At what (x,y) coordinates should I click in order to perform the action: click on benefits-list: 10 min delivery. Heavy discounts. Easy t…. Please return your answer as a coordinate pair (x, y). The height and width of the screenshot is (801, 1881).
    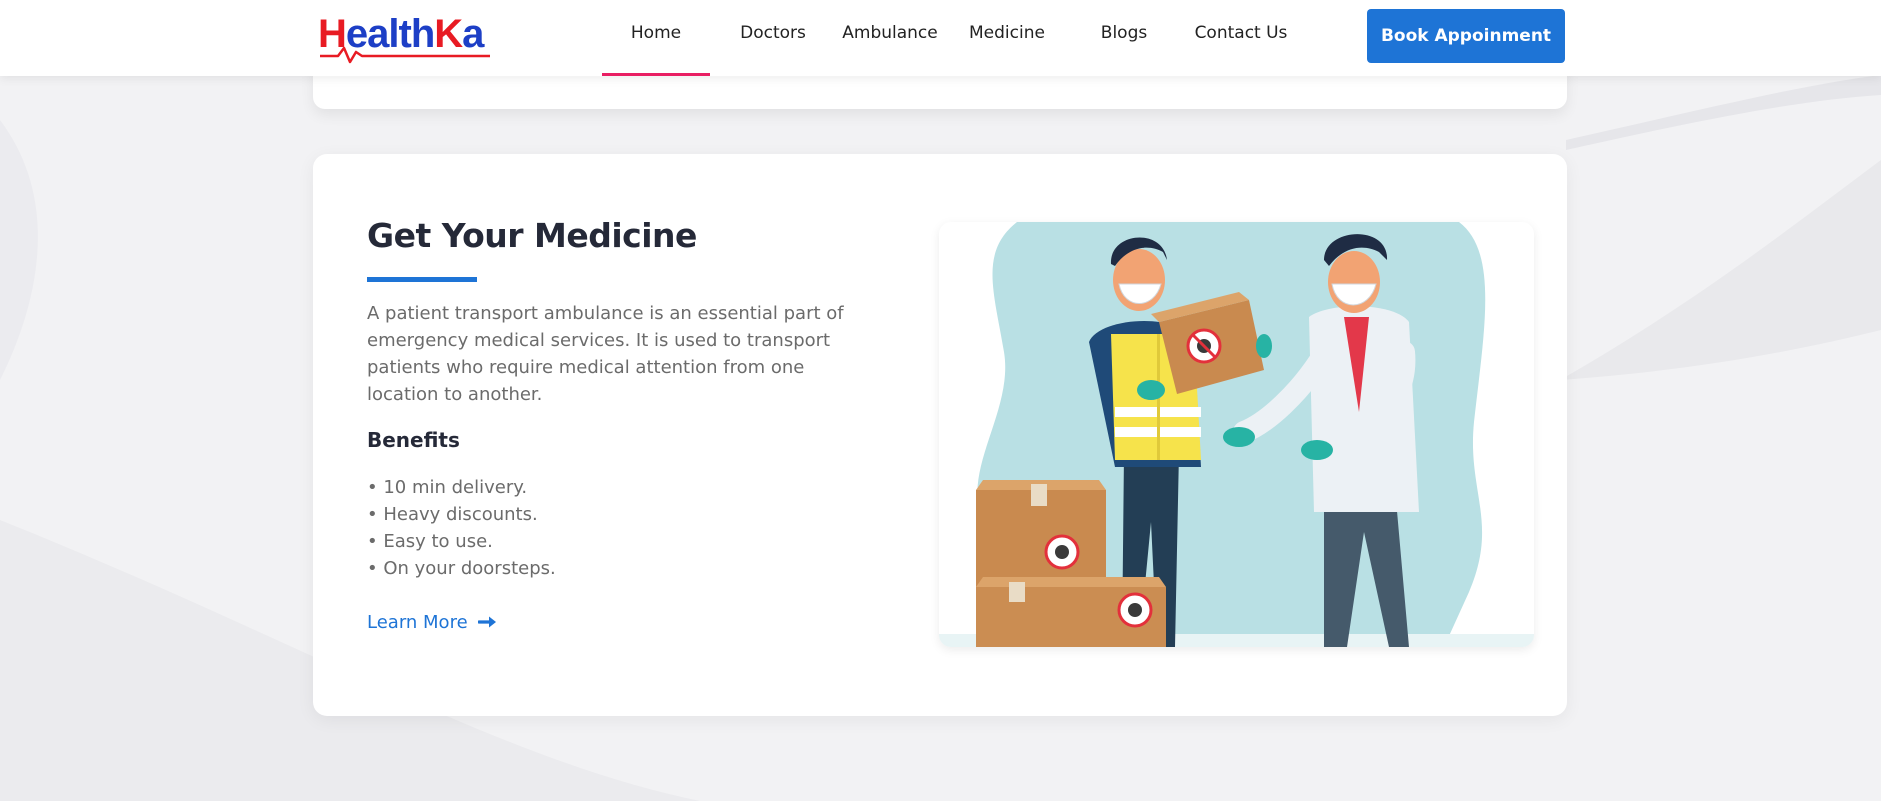
    Looking at the image, I should click on (461, 528).